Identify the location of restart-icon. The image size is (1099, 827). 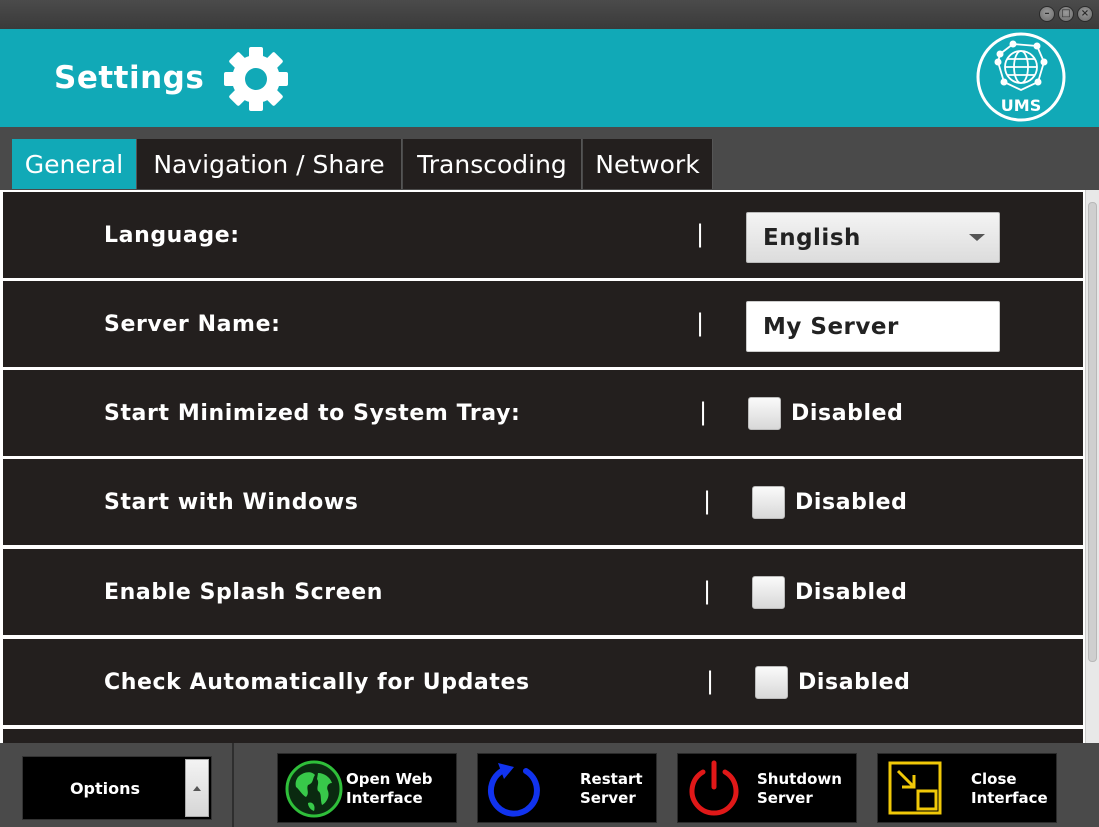
(513, 790).